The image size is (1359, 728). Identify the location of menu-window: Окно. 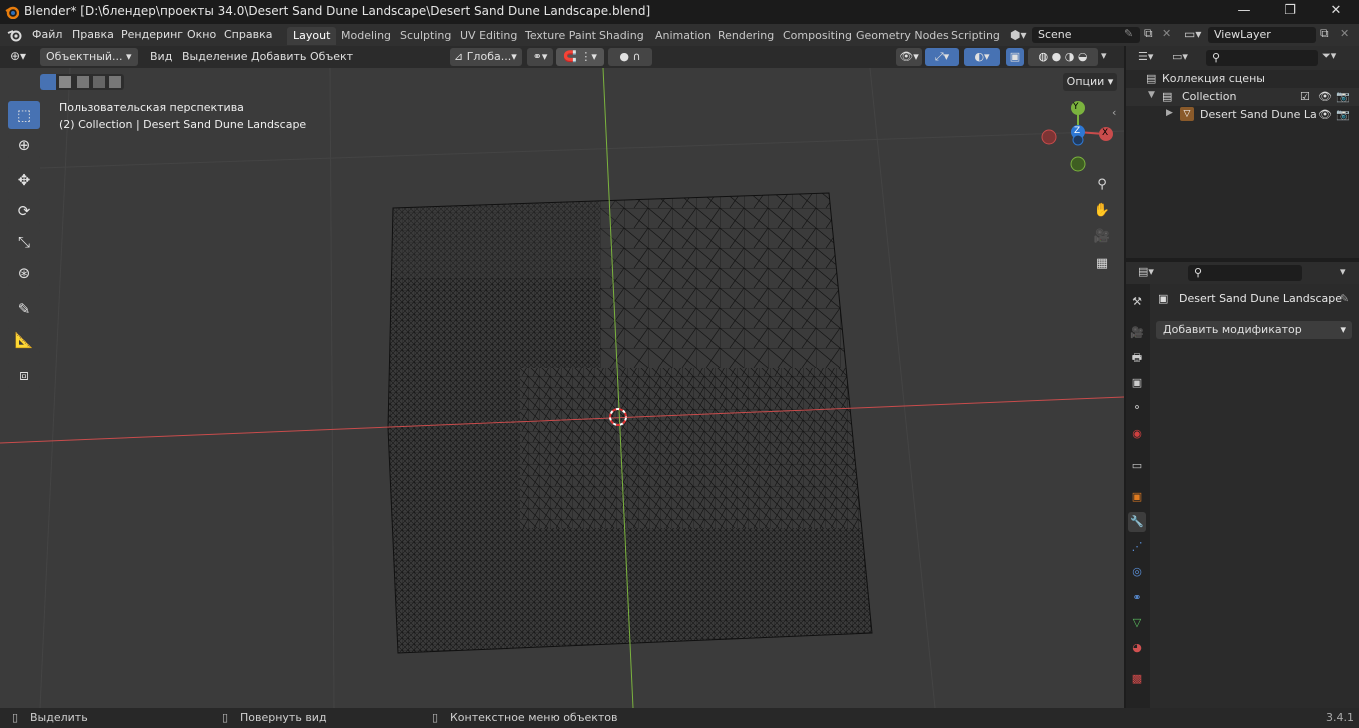
(201, 34).